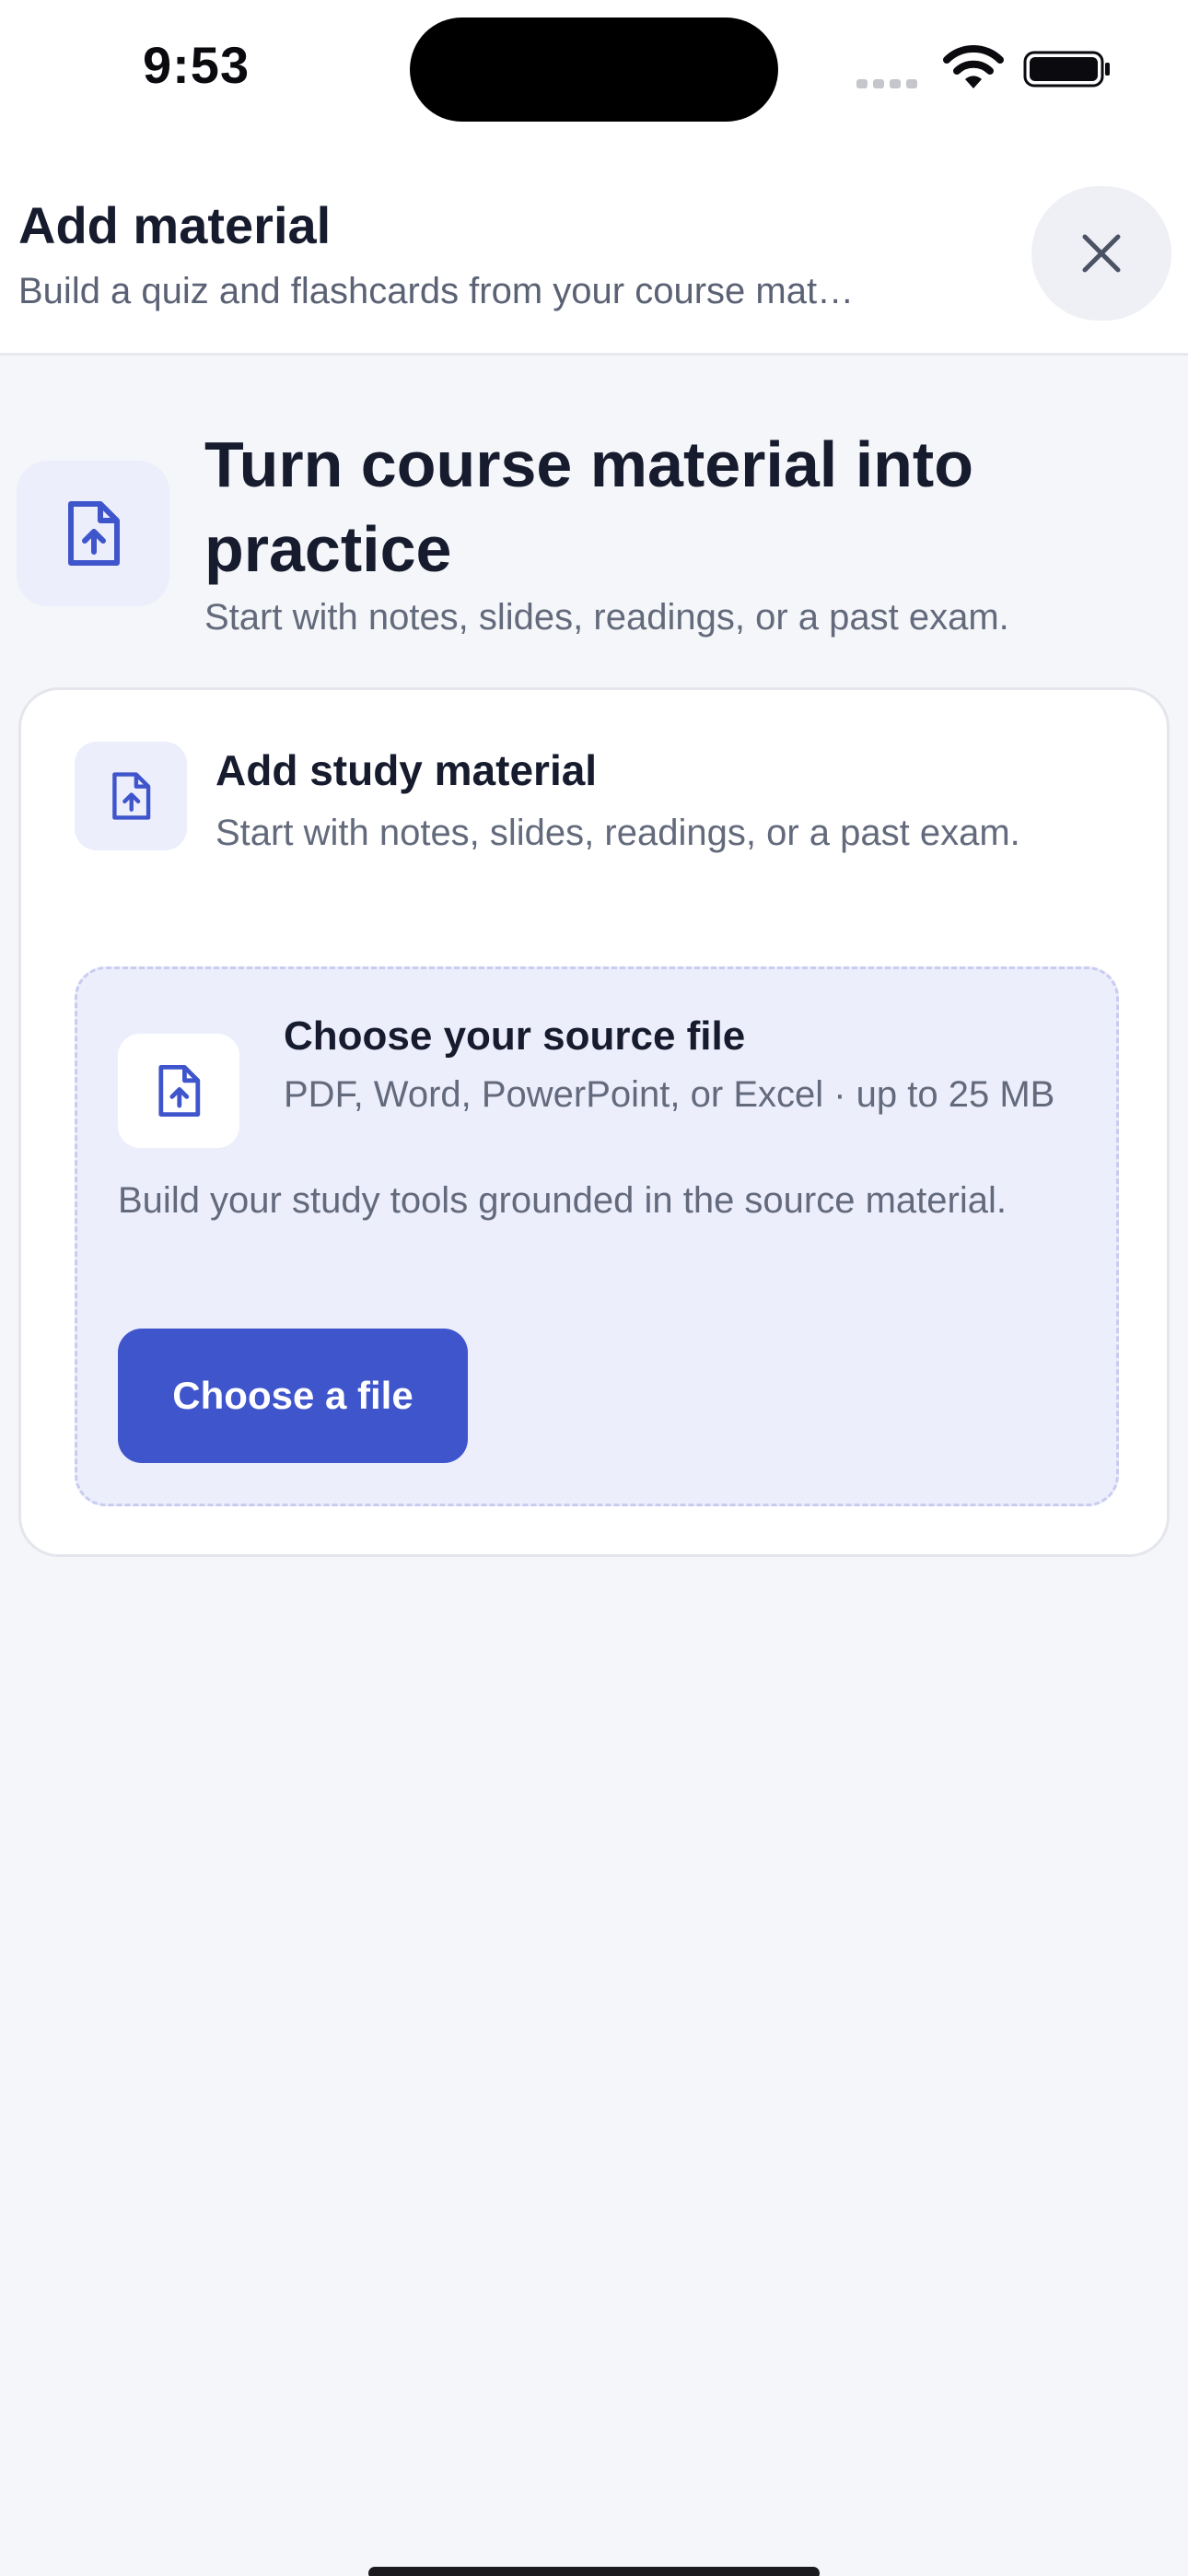 The height and width of the screenshot is (2576, 1188). I want to click on dropzone-icon-box, so click(178, 1091).